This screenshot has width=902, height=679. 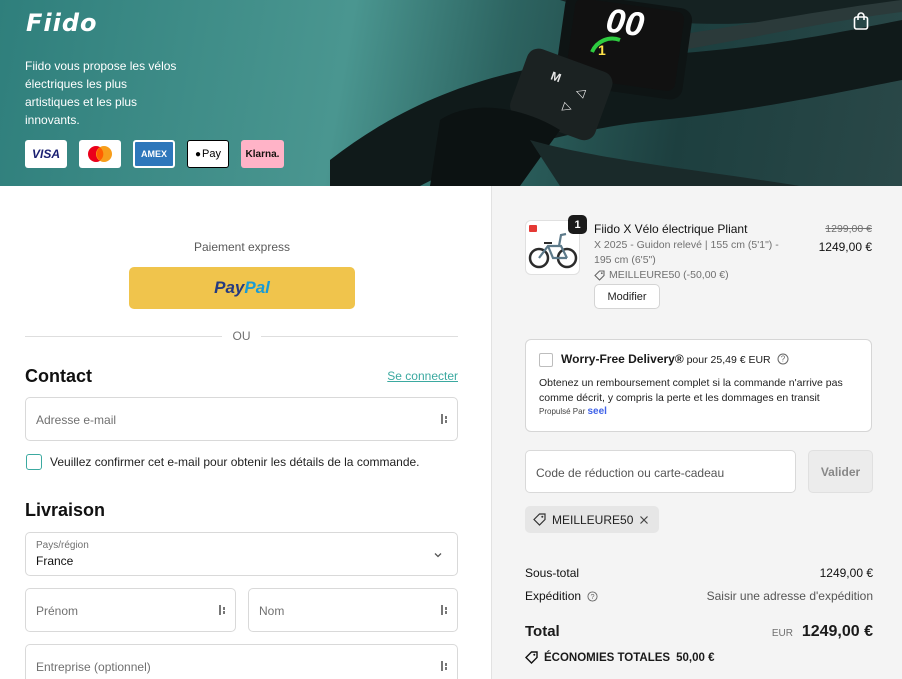 I want to click on worry-free-title: Worry-Free Delivery® pour 25,49 € EUR ?, so click(x=675, y=359).